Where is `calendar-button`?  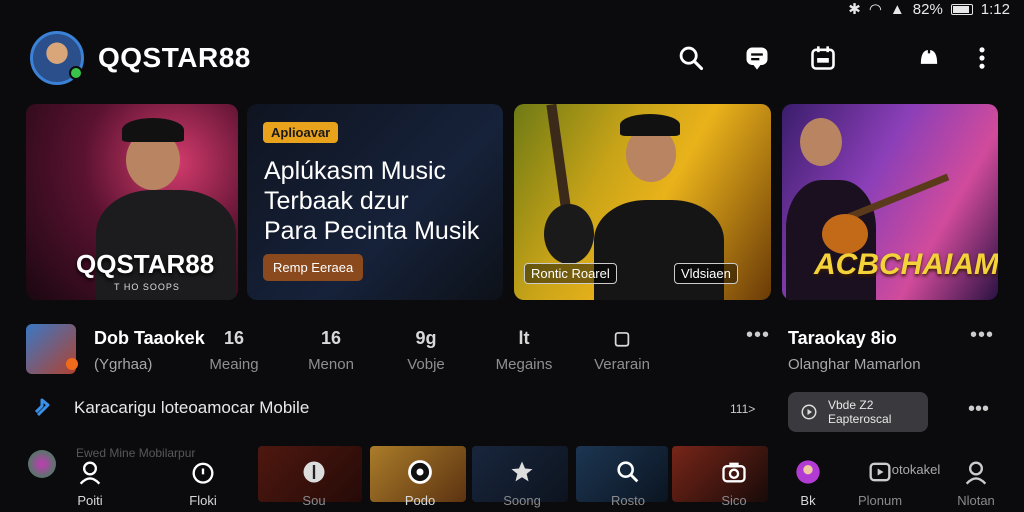 calendar-button is located at coordinates (823, 58).